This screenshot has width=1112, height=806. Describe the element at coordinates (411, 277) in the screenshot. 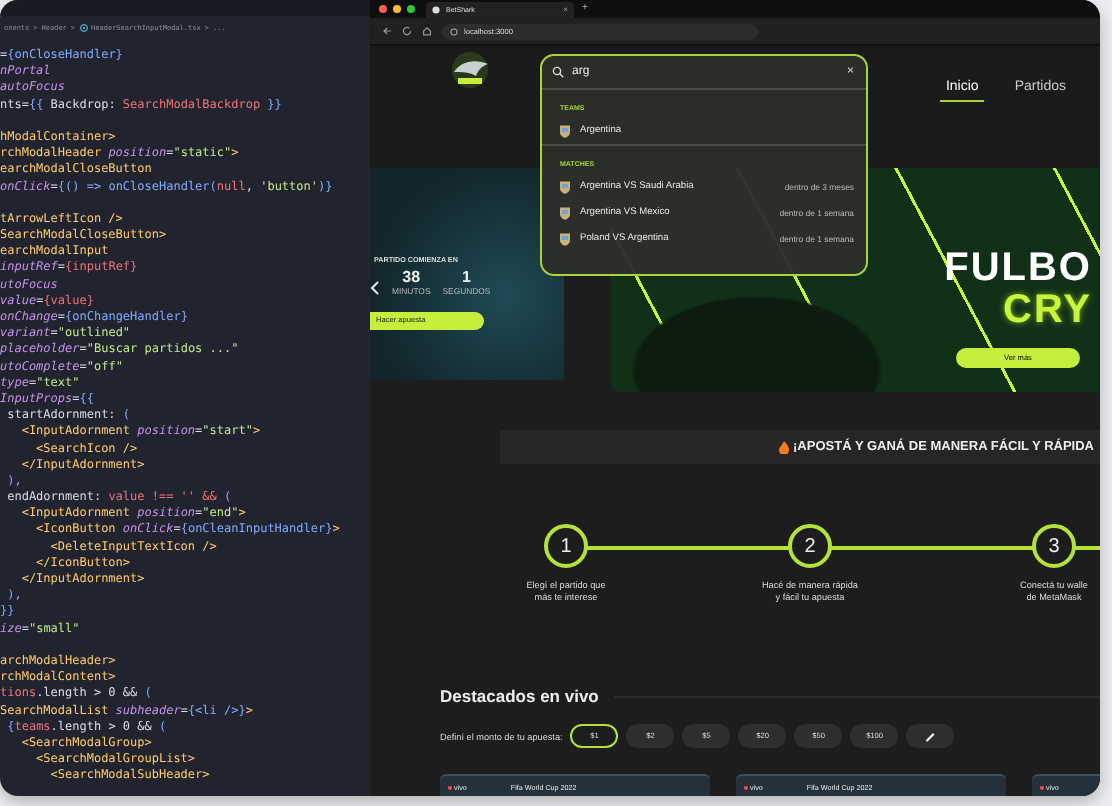

I see `countdown-value: 38` at that location.